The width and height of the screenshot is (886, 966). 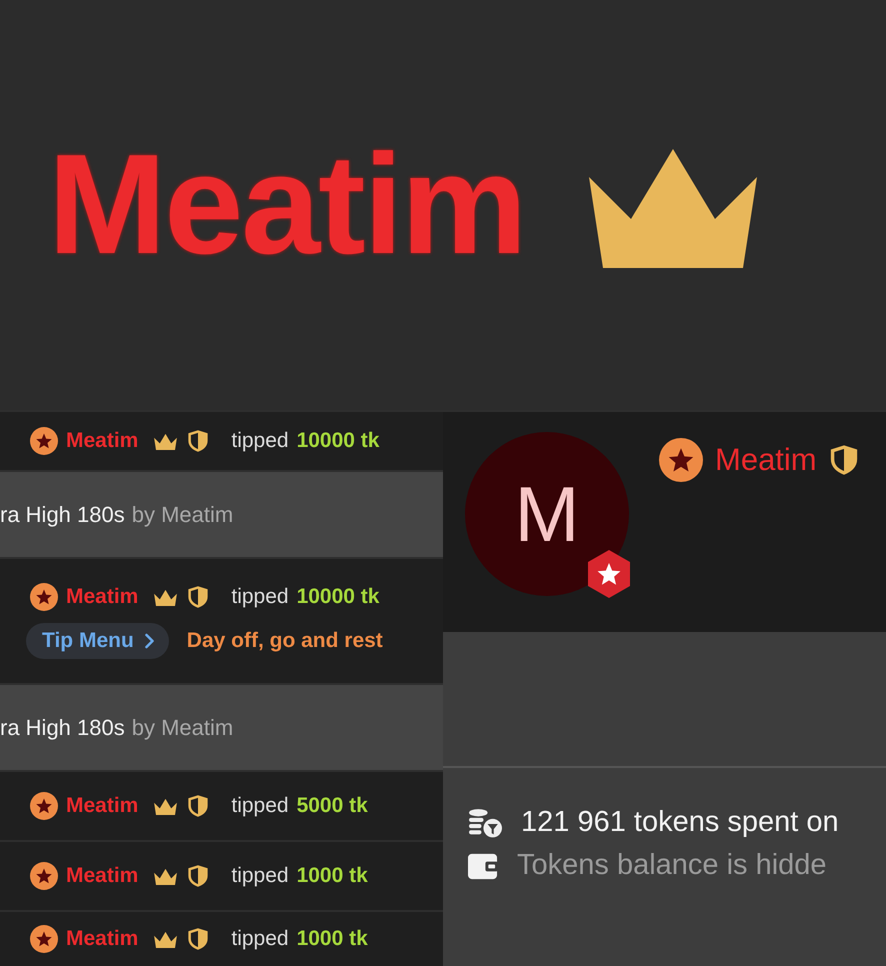 I want to click on avatar: M, so click(x=547, y=514).